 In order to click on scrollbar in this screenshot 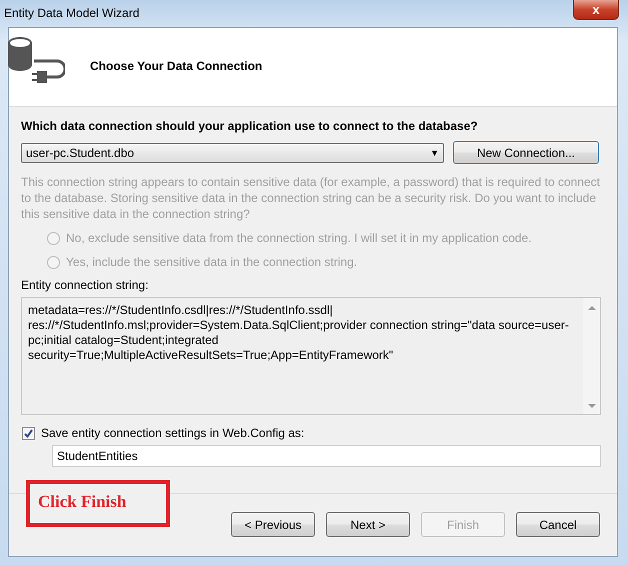, I will do `click(591, 356)`.